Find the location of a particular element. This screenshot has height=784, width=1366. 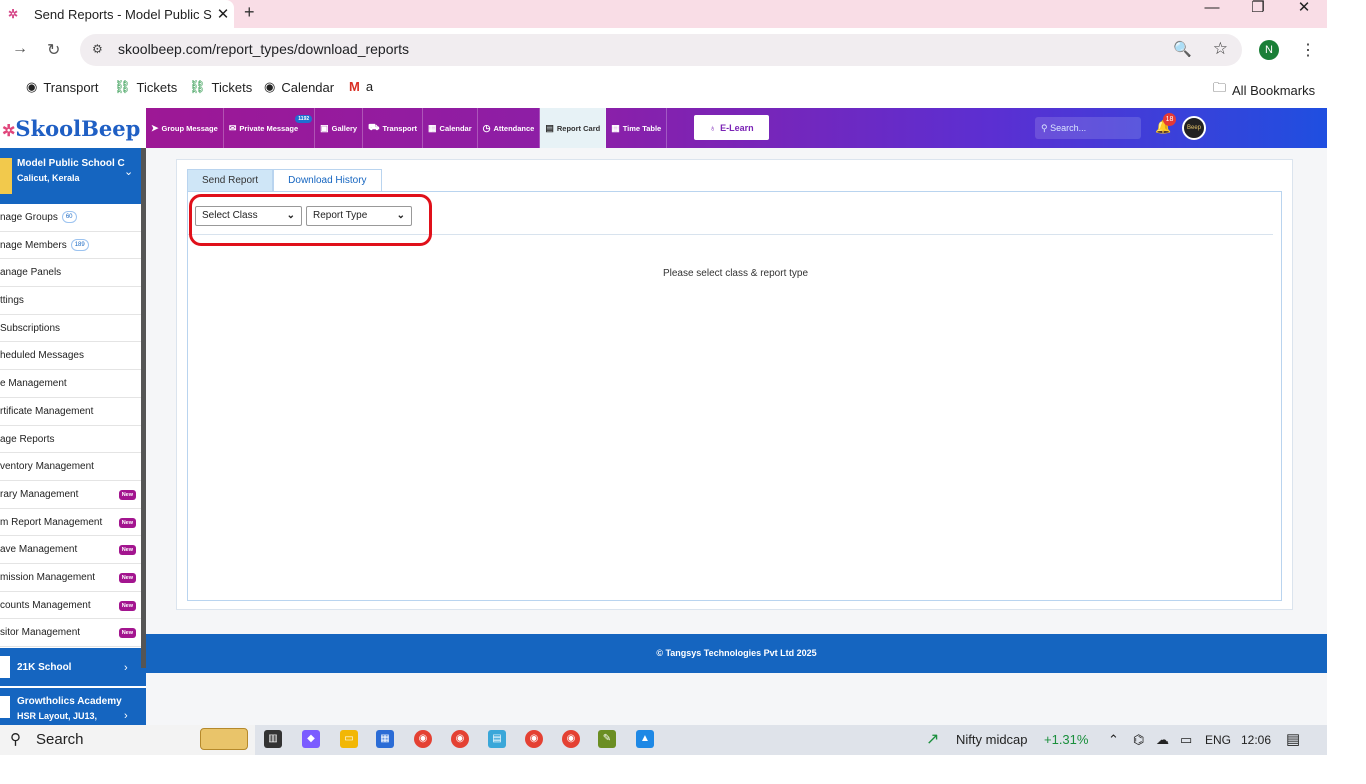

skoolbeep-logo: ✲SkoolBeep is located at coordinates (73, 128).